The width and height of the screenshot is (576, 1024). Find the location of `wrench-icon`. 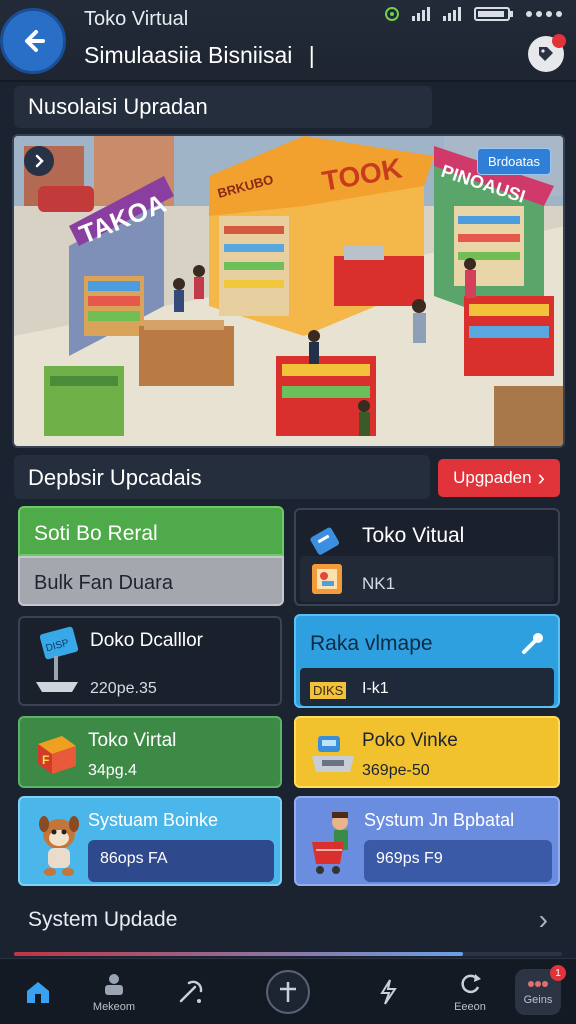

wrench-icon is located at coordinates (533, 643).